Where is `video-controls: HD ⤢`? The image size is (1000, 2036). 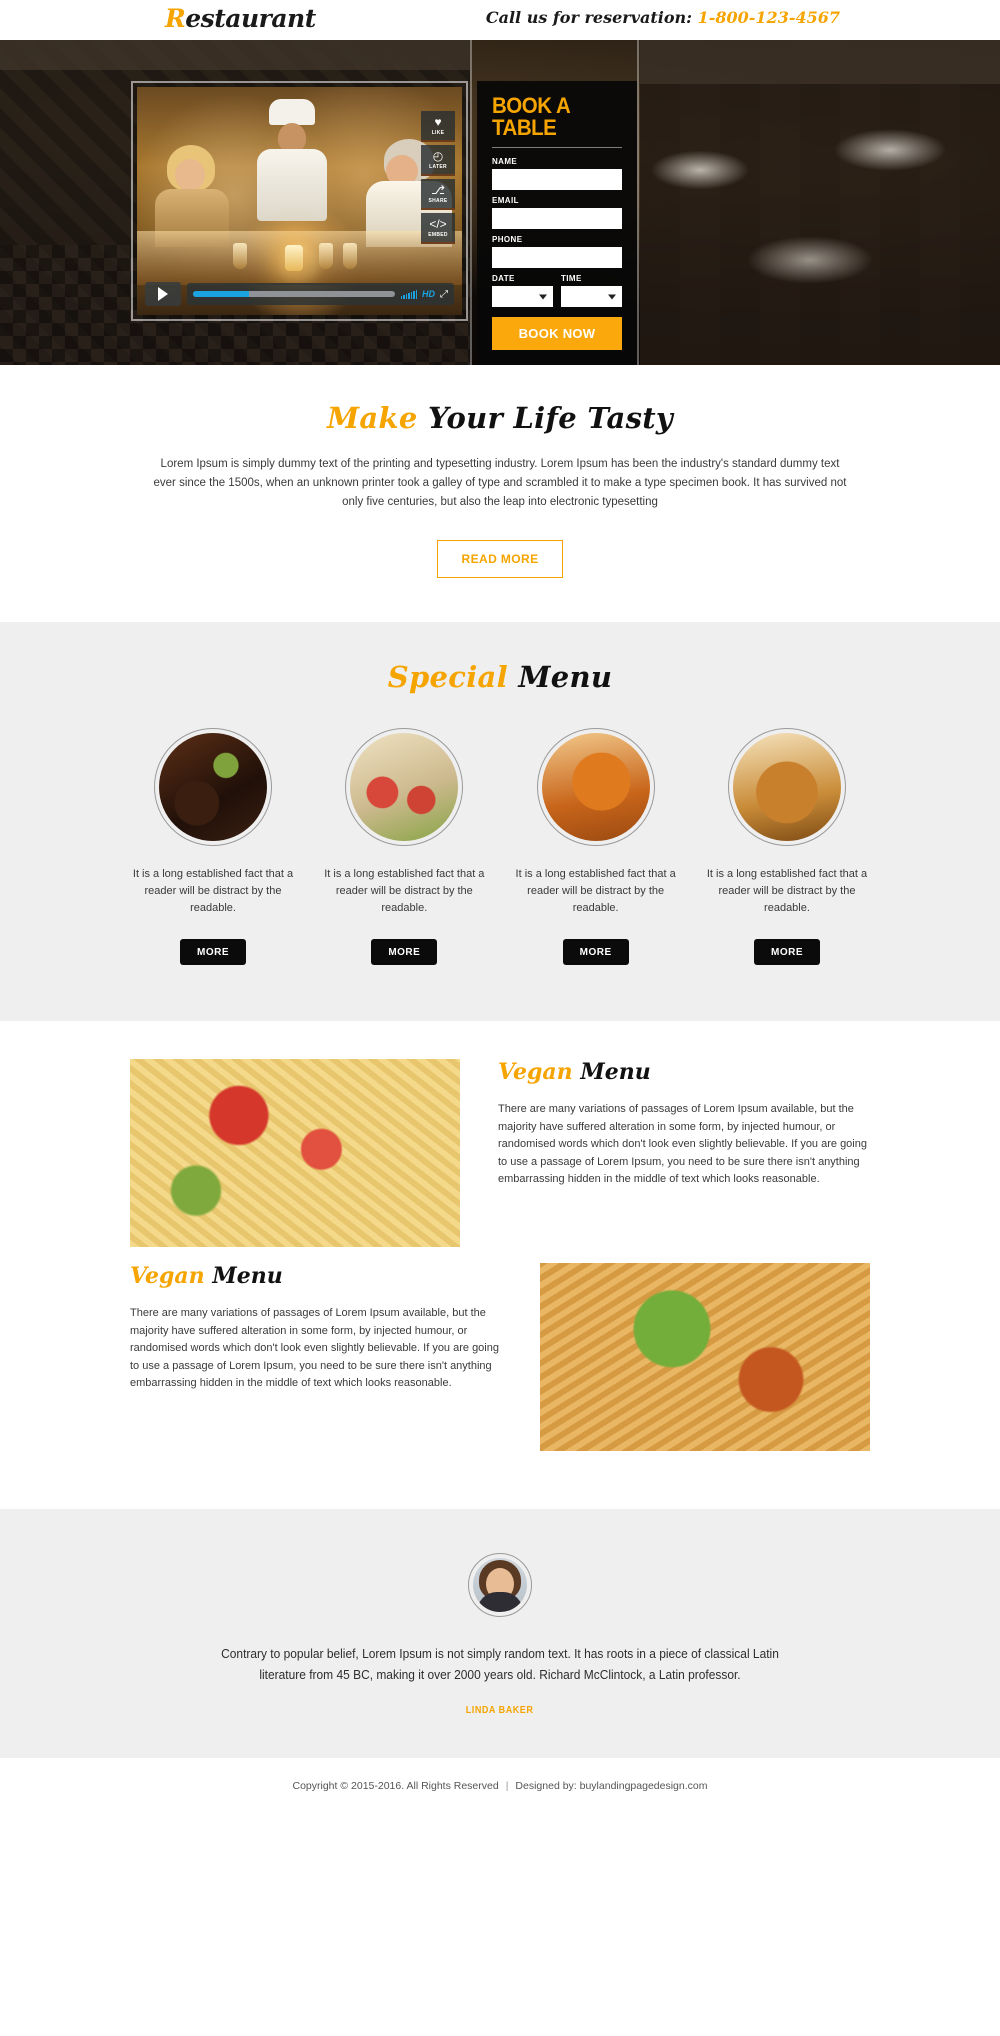
video-controls: HD ⤢ is located at coordinates (299, 294).